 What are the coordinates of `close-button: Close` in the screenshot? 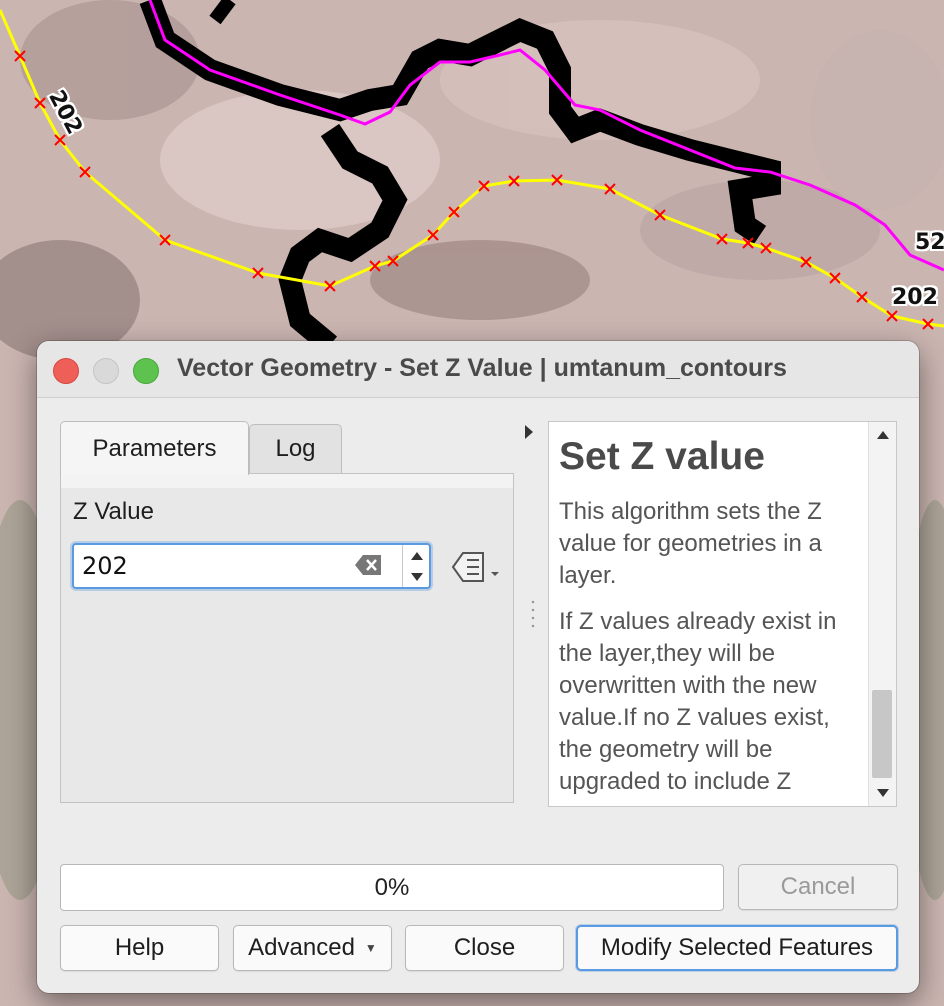 It's located at (484, 948).